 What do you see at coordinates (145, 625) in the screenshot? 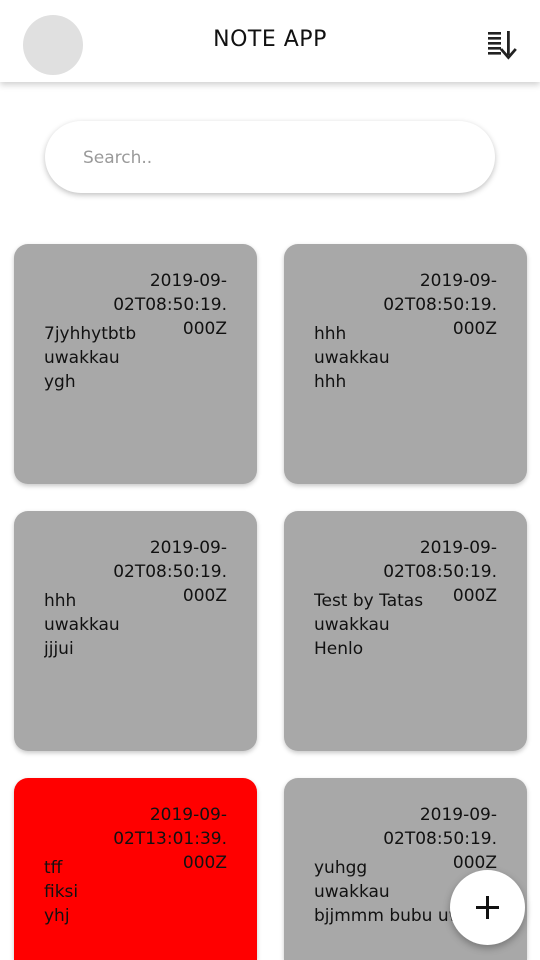
I see `note-body: hhh uwakkau jjjui` at bounding box center [145, 625].